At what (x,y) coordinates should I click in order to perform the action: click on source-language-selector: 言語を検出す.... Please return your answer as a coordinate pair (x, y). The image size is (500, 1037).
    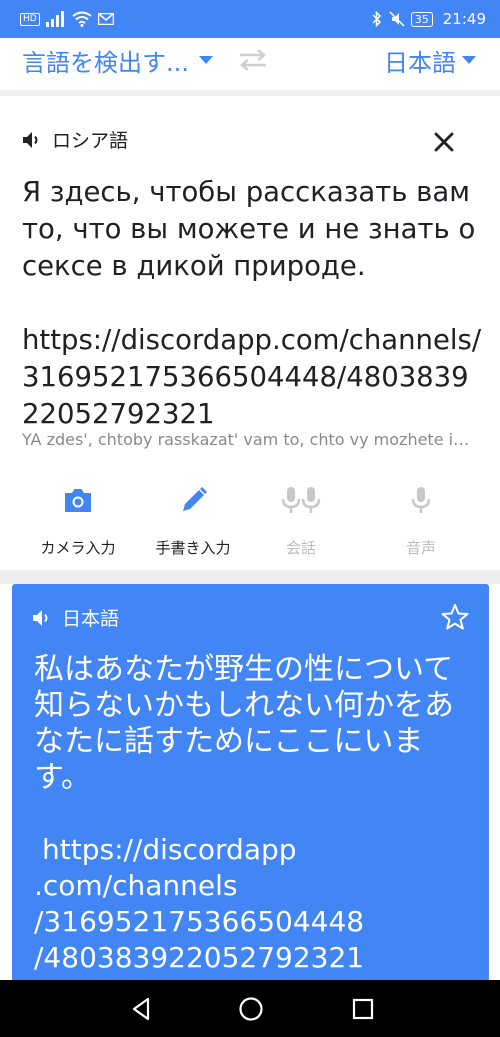
    Looking at the image, I should click on (117, 60).